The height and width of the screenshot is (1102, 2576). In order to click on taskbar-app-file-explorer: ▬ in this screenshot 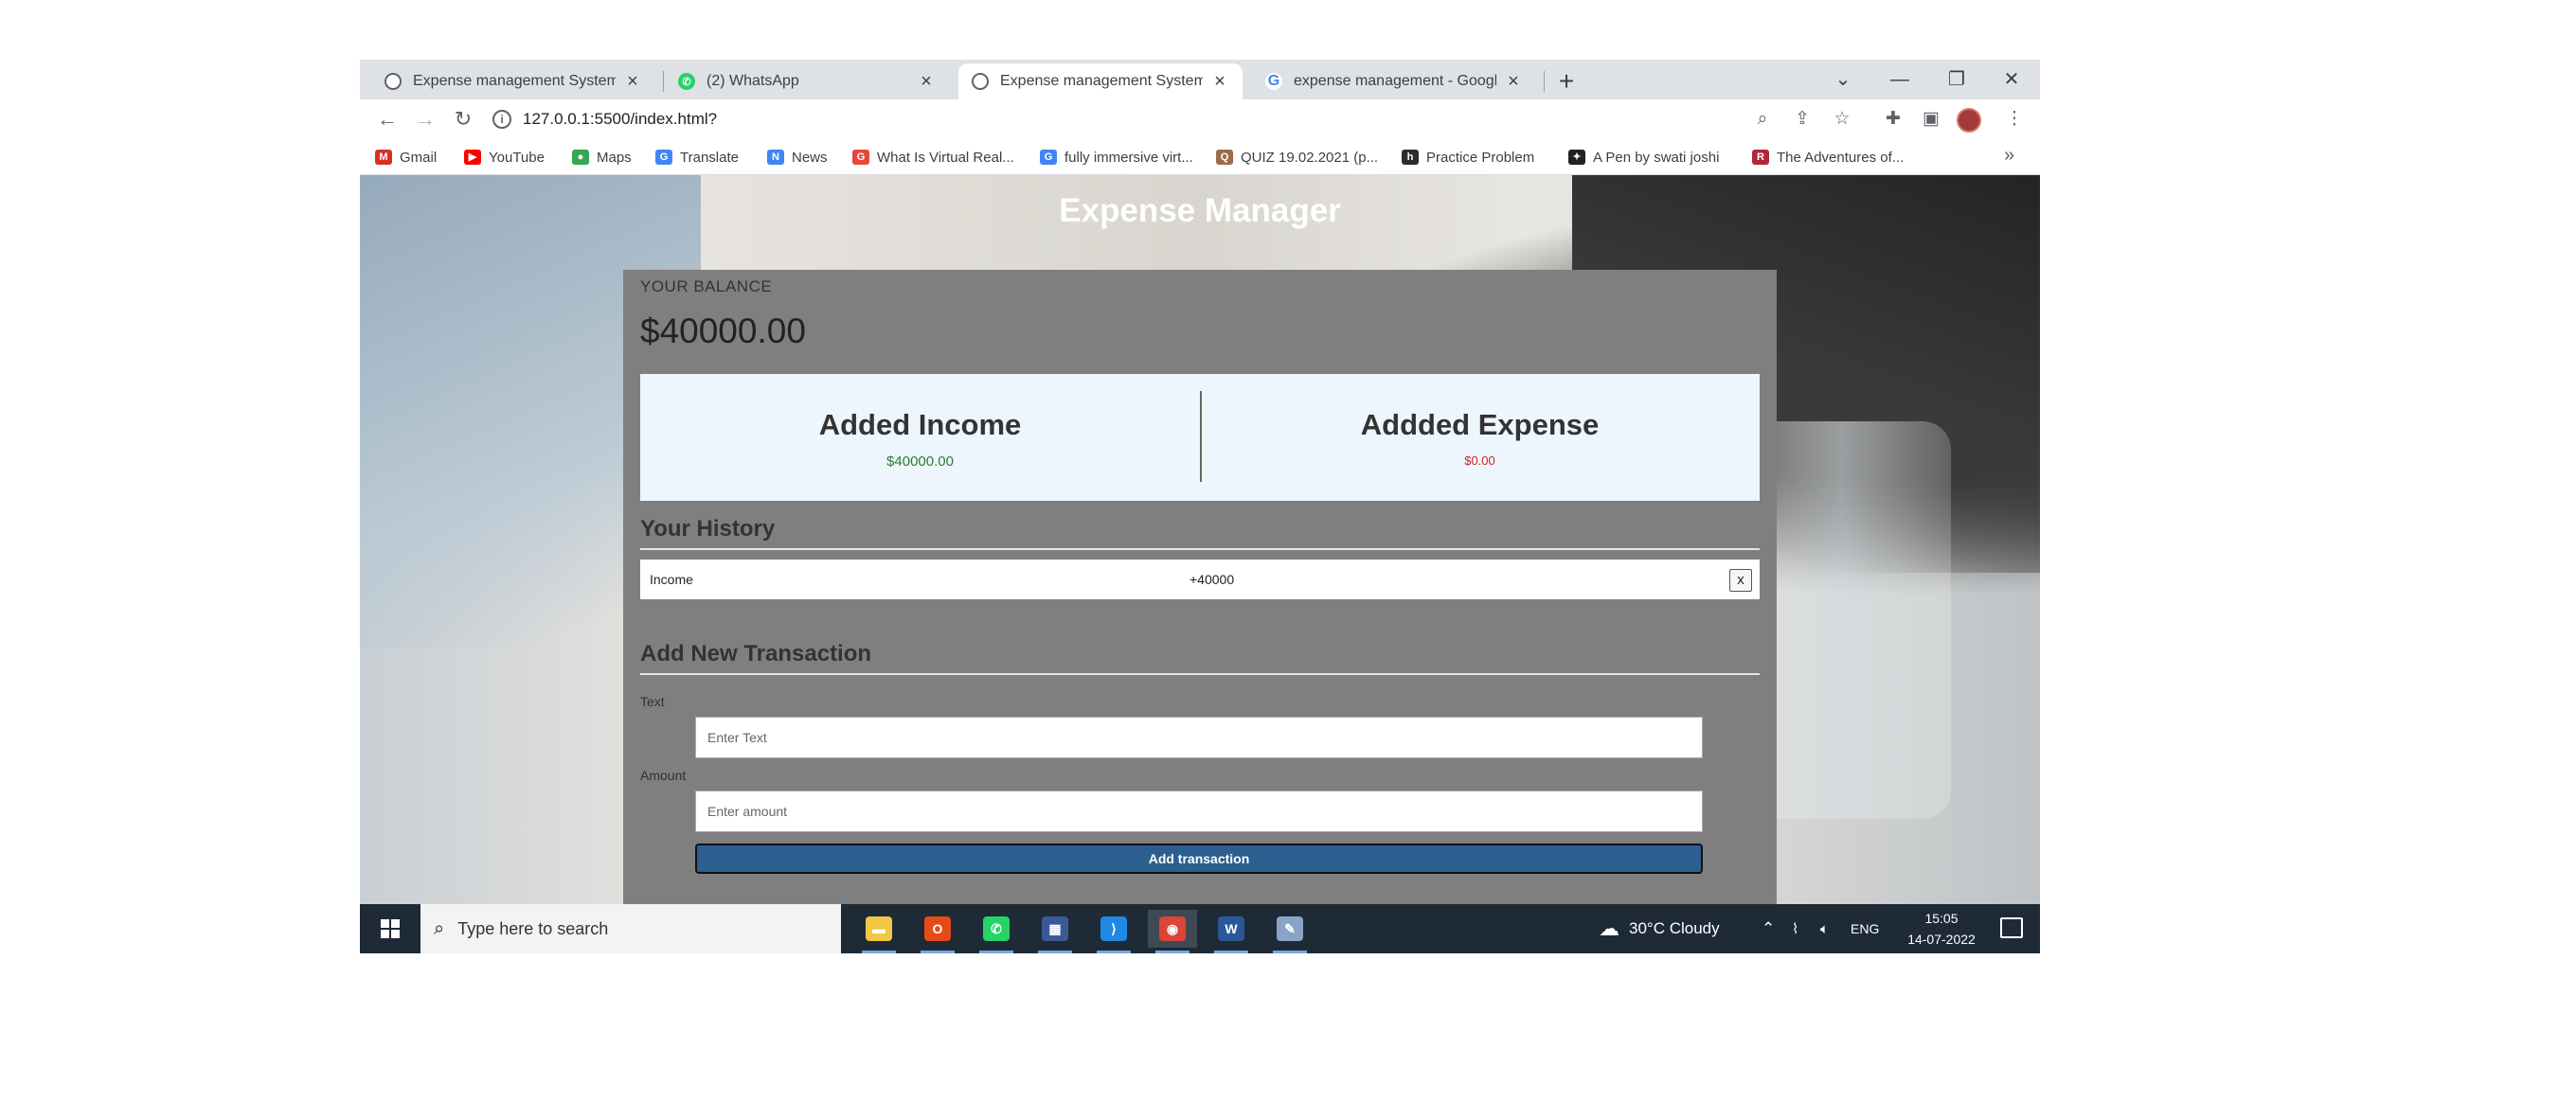, I will do `click(878, 931)`.